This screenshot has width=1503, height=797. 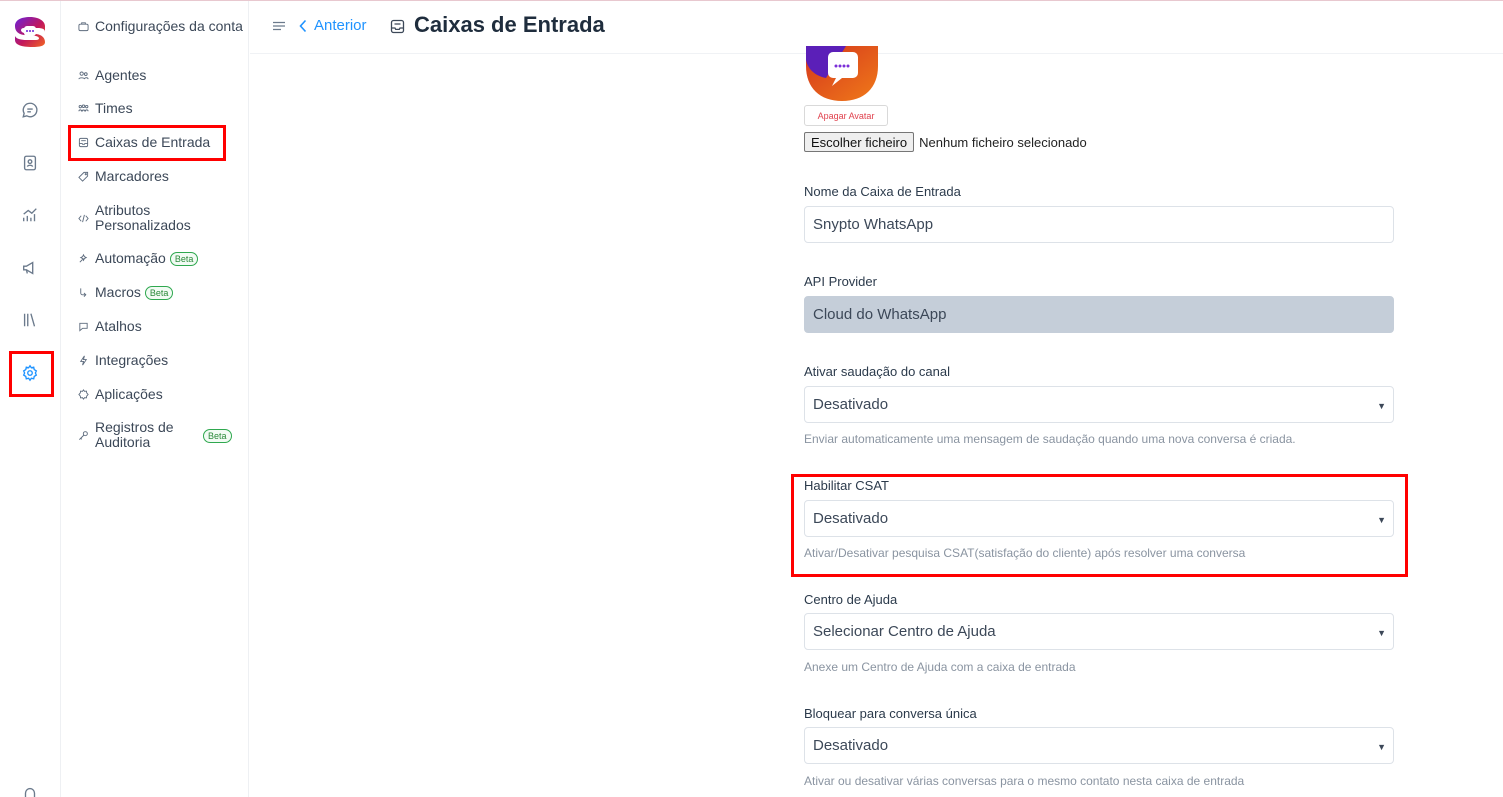 What do you see at coordinates (846, 115) in the screenshot?
I see `delete-avatar-button: Apagar Avatar` at bounding box center [846, 115].